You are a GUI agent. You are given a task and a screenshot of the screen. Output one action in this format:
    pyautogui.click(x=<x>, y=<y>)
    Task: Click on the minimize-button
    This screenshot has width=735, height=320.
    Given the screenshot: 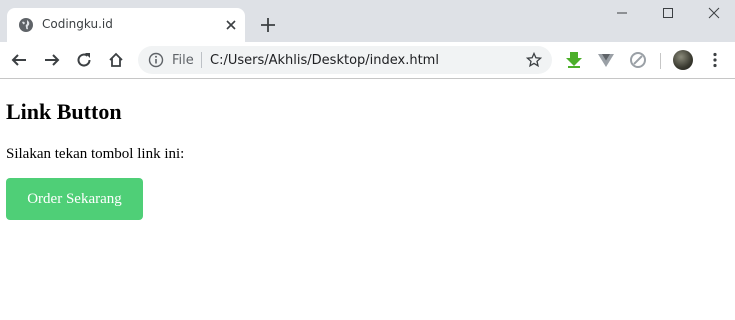 What is the action you would take?
    pyautogui.click(x=622, y=14)
    